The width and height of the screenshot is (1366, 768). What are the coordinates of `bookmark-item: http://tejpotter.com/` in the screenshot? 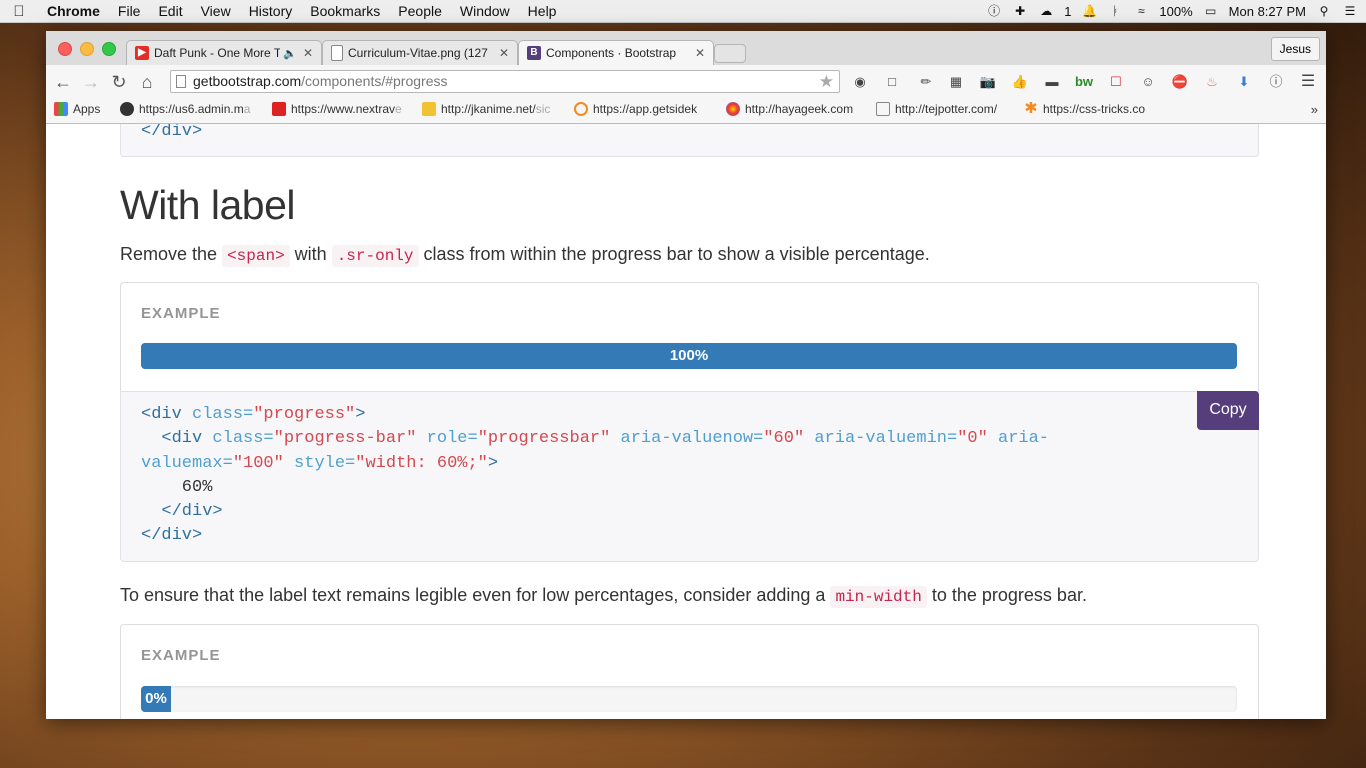 It's located at (944, 109).